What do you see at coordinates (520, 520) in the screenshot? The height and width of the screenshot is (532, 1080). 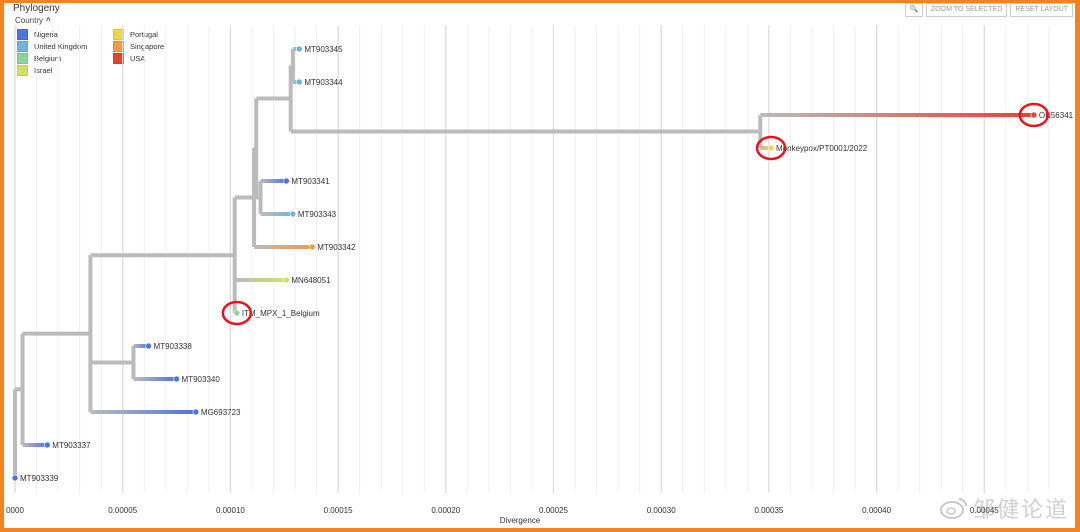 I see `x-axis-label: Divergence` at bounding box center [520, 520].